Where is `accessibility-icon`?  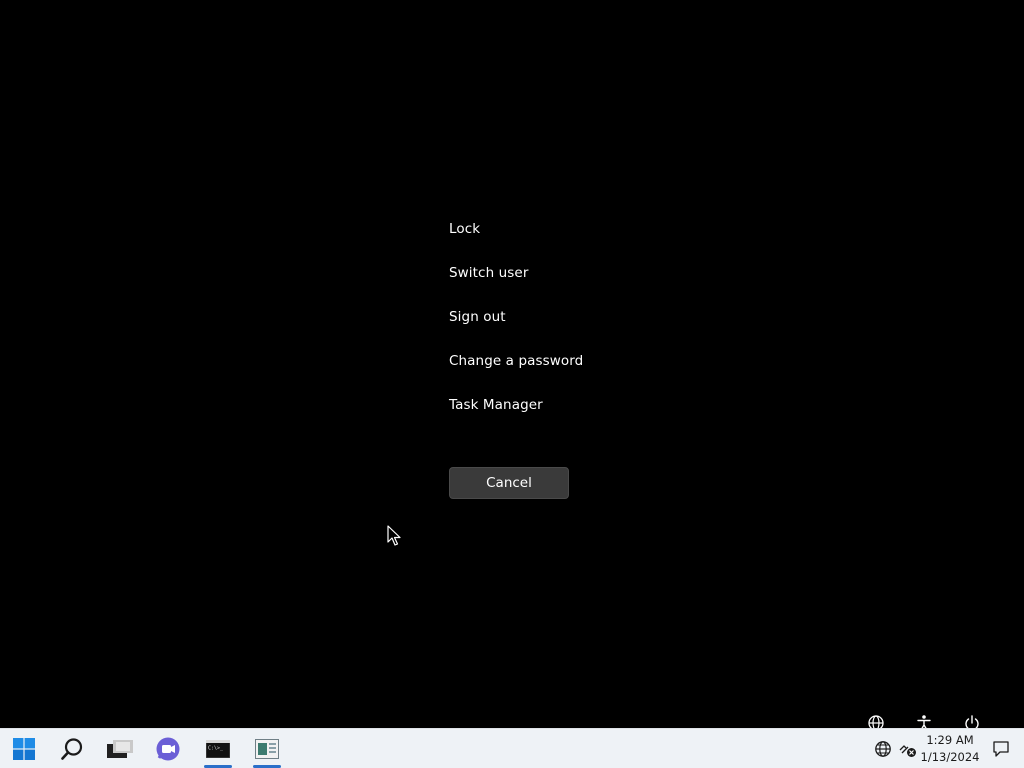 accessibility-icon is located at coordinates (924, 721).